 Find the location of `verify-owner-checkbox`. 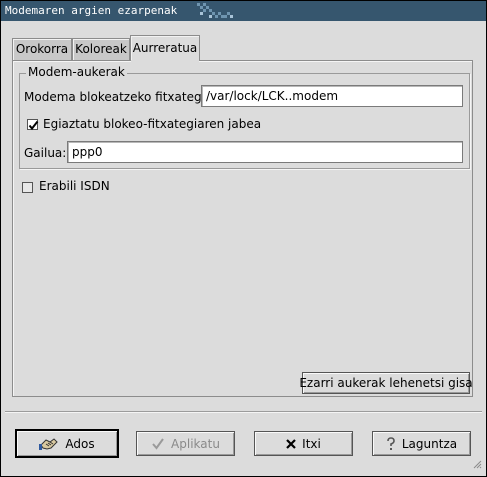

verify-owner-checkbox is located at coordinates (33, 125).